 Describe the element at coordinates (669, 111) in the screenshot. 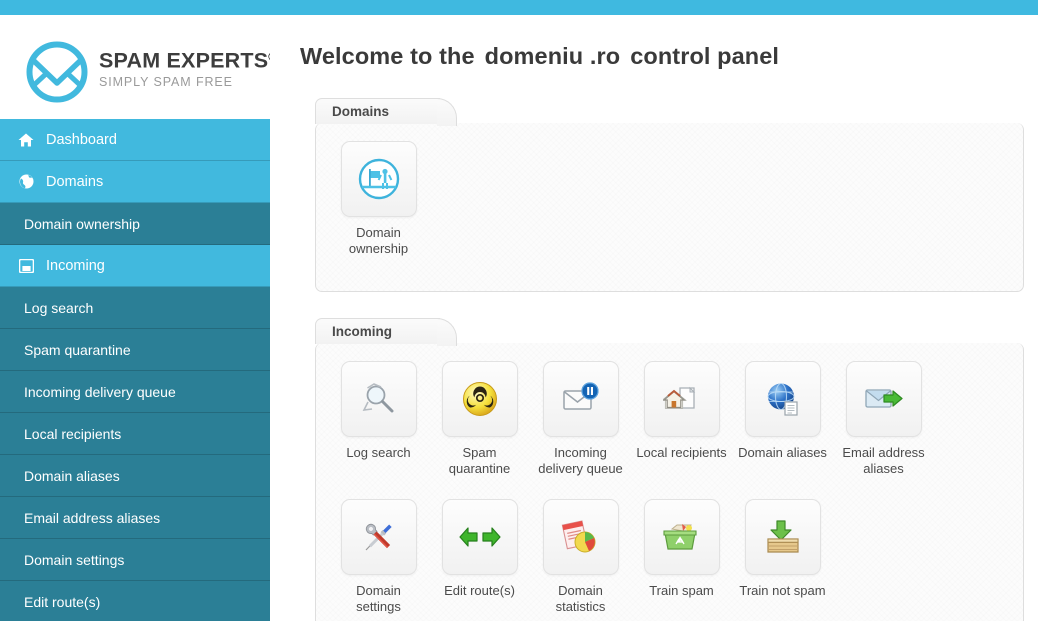

I see `domains-panel-tabrow: Domains` at that location.